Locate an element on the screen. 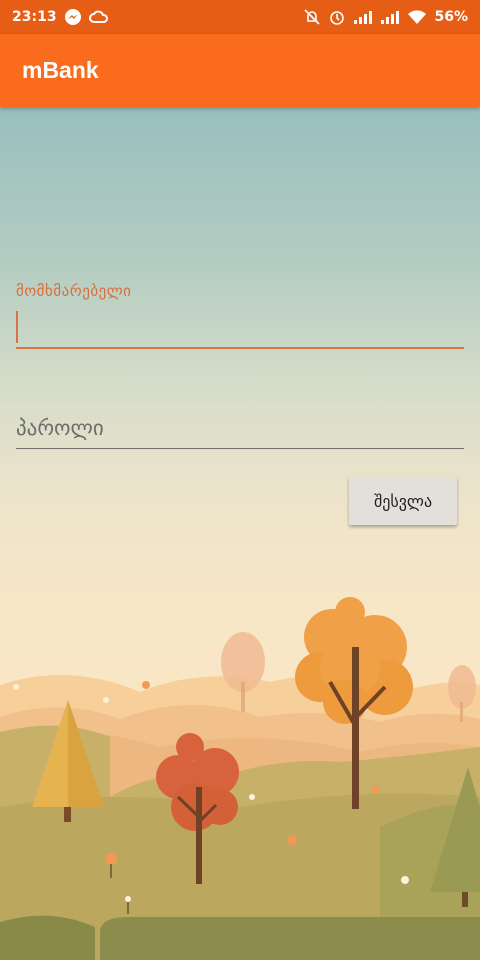 Image resolution: width=480 pixels, height=960 pixels. wifi-icon is located at coordinates (417, 17).